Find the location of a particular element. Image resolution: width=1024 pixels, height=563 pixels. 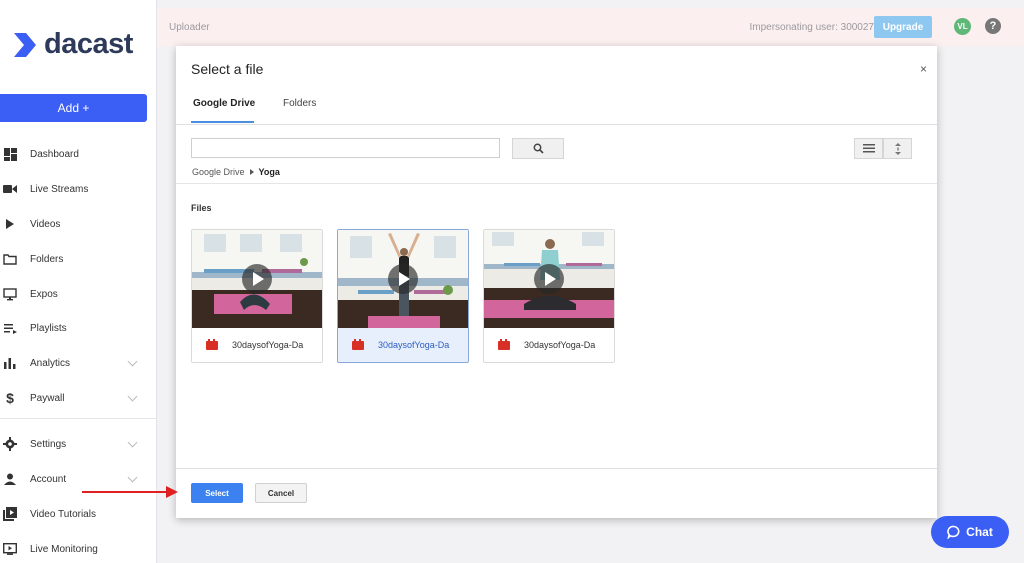

sidebar-item-label: Analytics is located at coordinates (50, 363).